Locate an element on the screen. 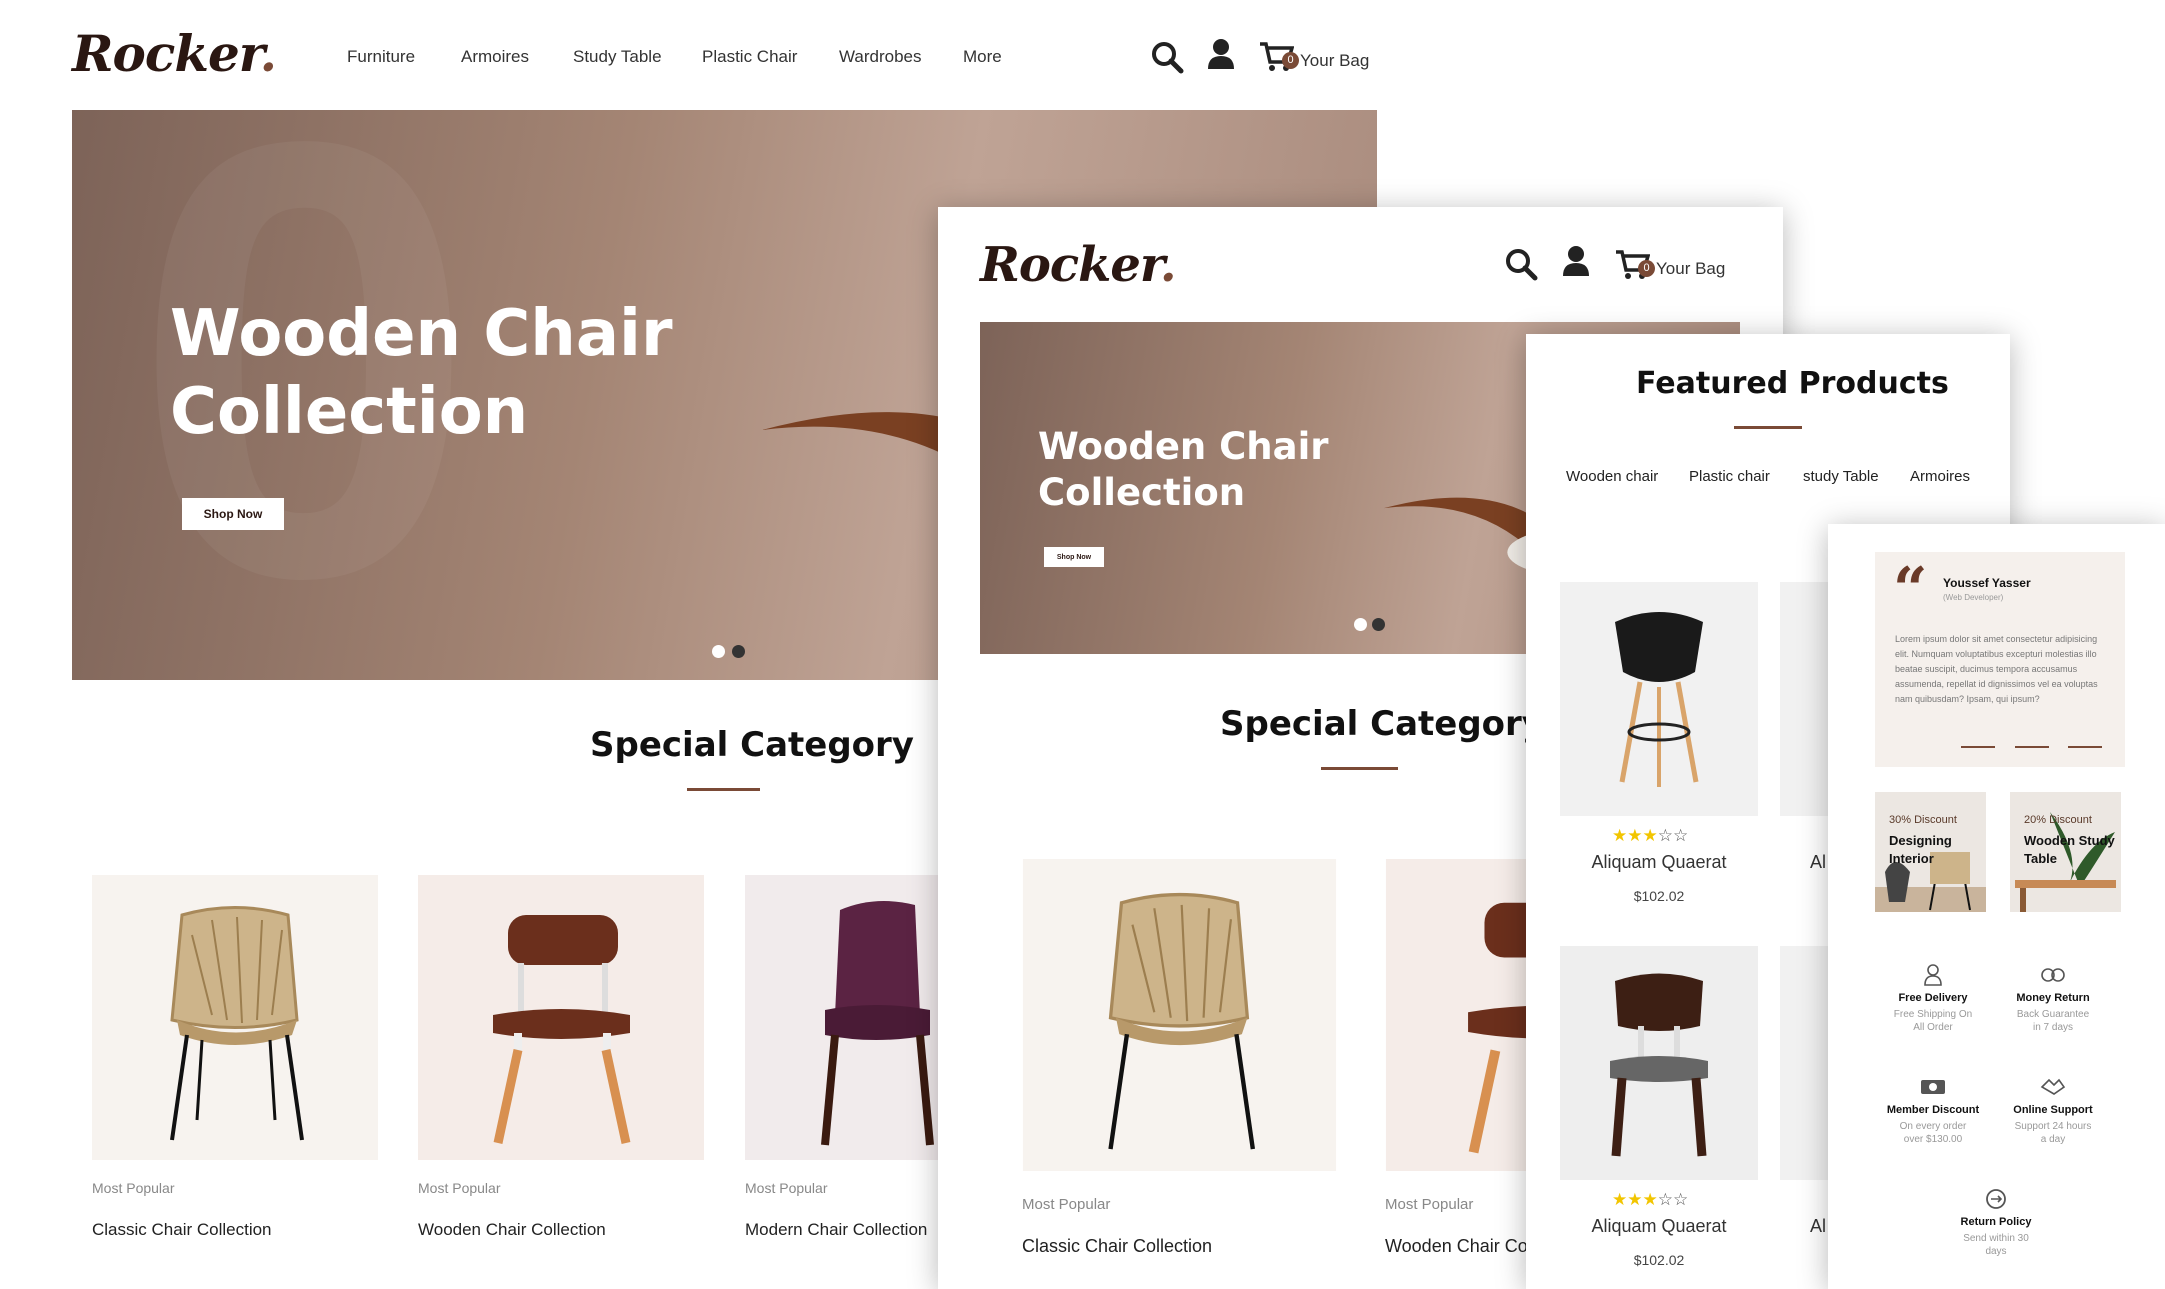 The image size is (2165, 1289). service-sub: Send within 30 days is located at coordinates (1996, 1245).